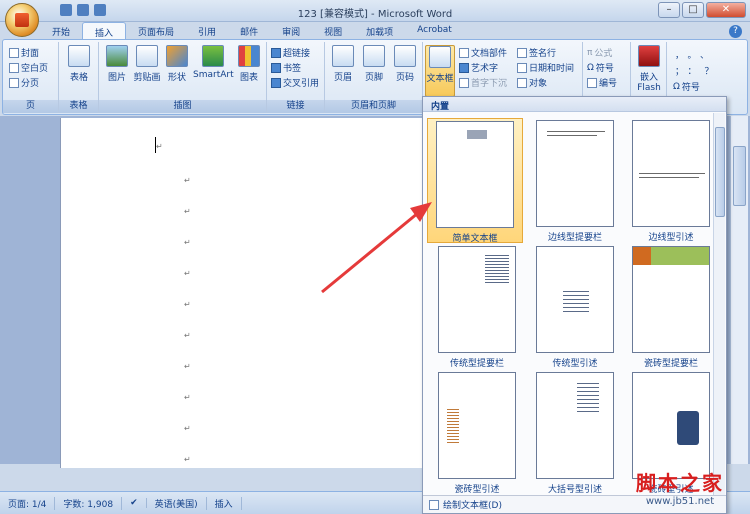  Describe the element at coordinates (421, 212) in the screenshot. I see `arrow-head` at that location.